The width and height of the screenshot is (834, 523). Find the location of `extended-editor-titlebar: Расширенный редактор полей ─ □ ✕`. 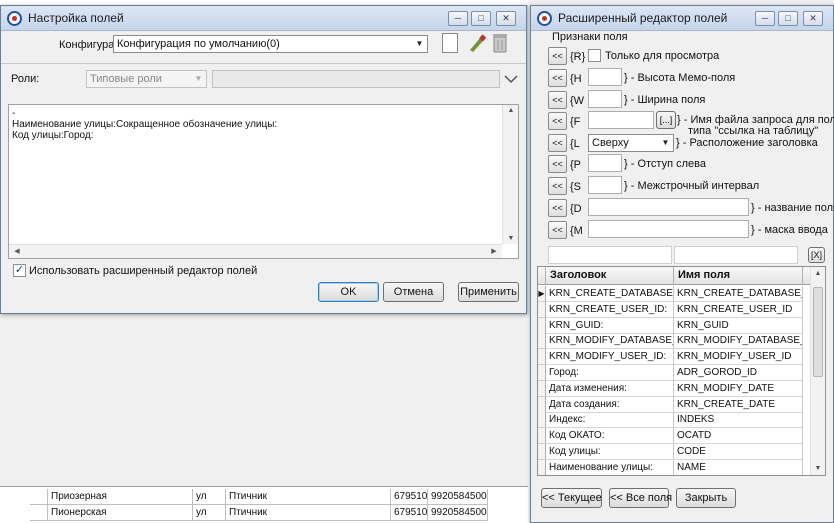

extended-editor-titlebar: Расширенный редактор полей ─ □ ✕ is located at coordinates (682, 18).